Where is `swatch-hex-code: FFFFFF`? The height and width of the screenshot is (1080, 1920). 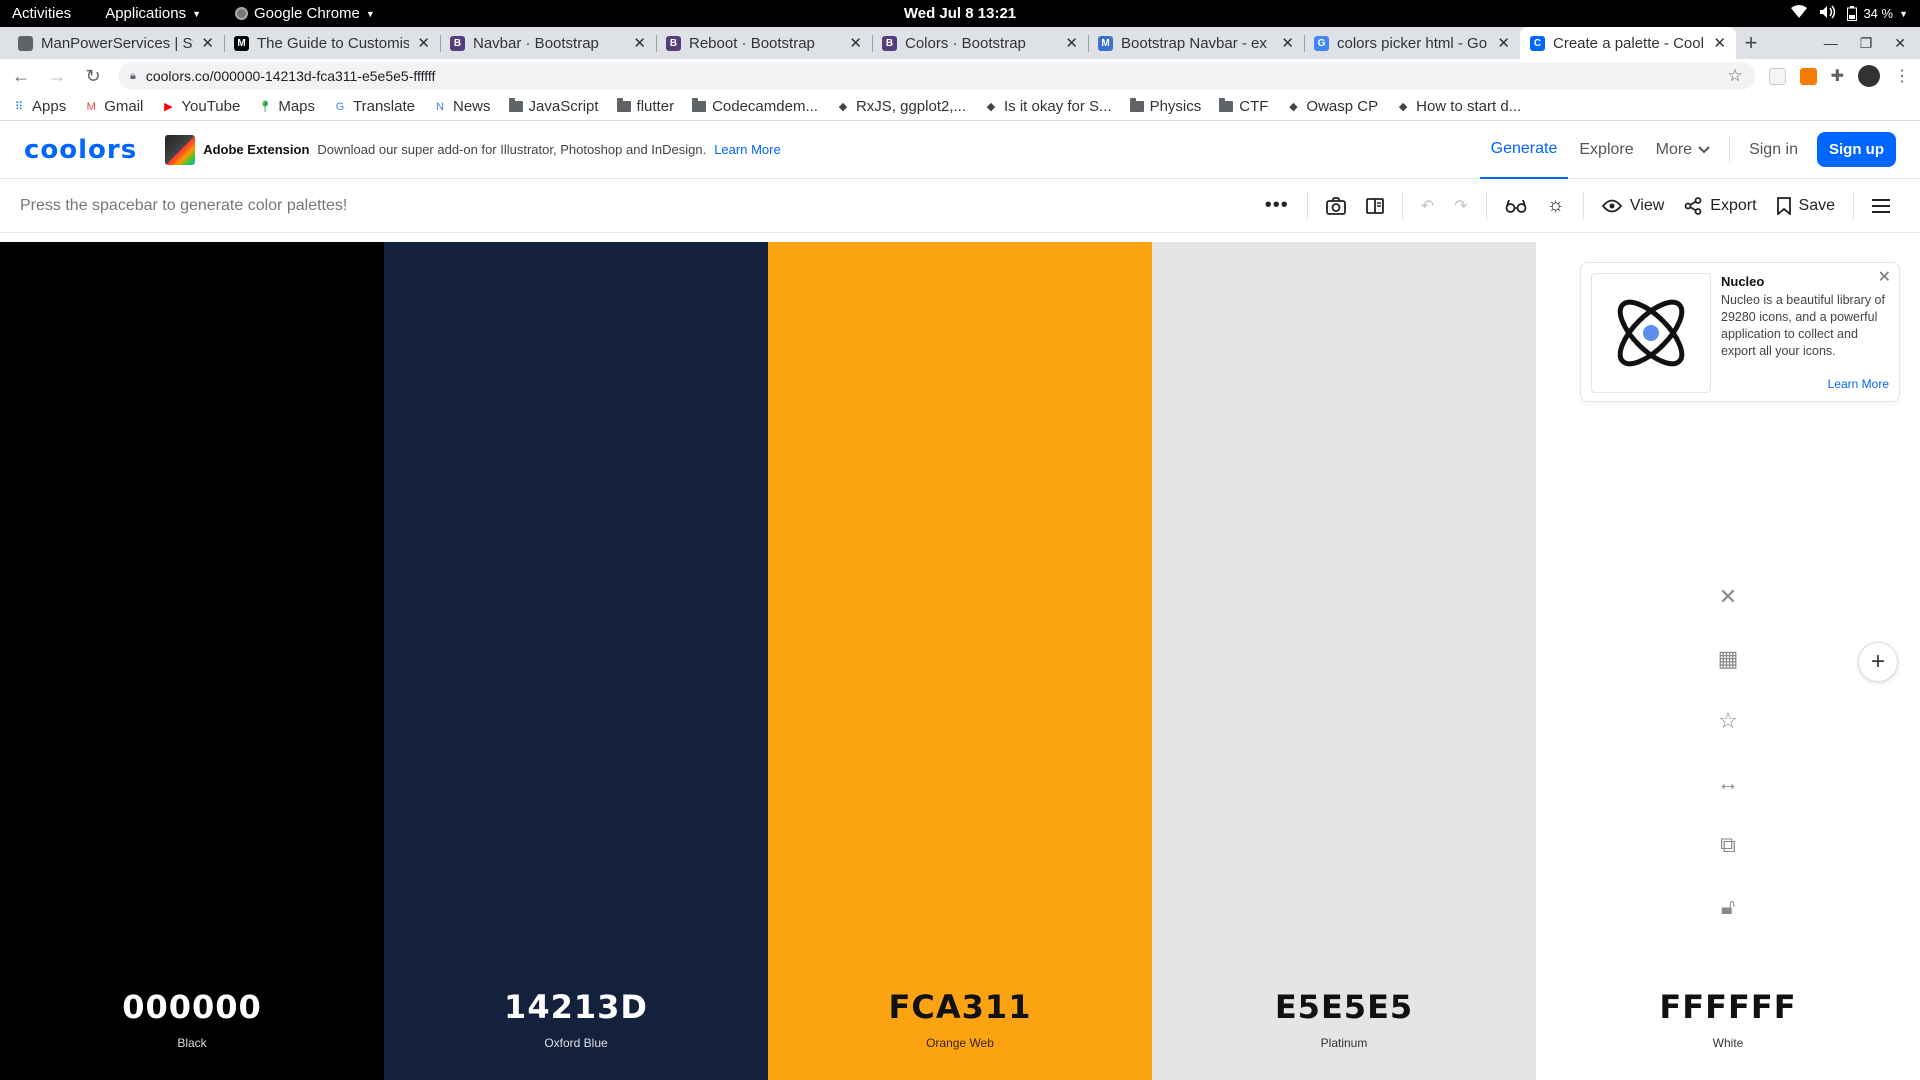 swatch-hex-code: FFFFFF is located at coordinates (1728, 1007).